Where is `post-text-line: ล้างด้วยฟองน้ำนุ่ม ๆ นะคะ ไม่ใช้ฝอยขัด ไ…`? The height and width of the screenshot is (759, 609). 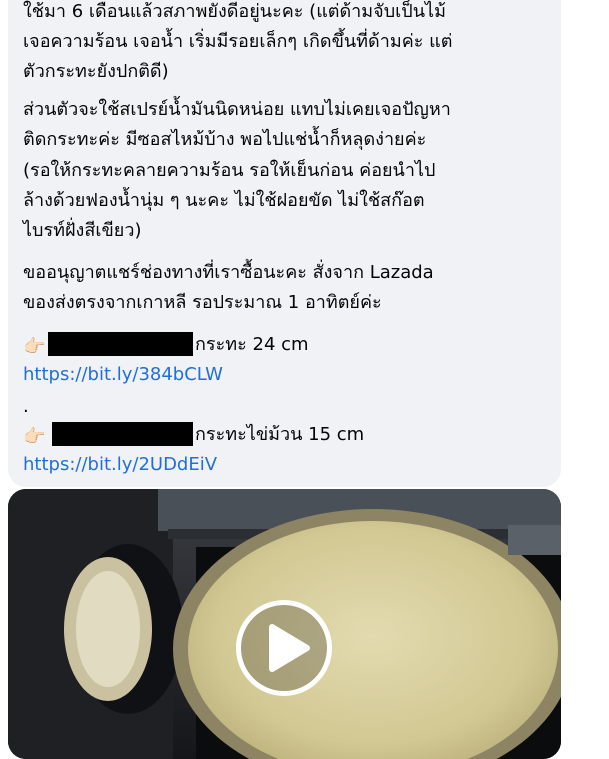
post-text-line: ล้างด้วยฟองน้ำนุ่ม ๆ นะคะ ไม่ใช้ฝอยขัด ไ… is located at coordinates (224, 200).